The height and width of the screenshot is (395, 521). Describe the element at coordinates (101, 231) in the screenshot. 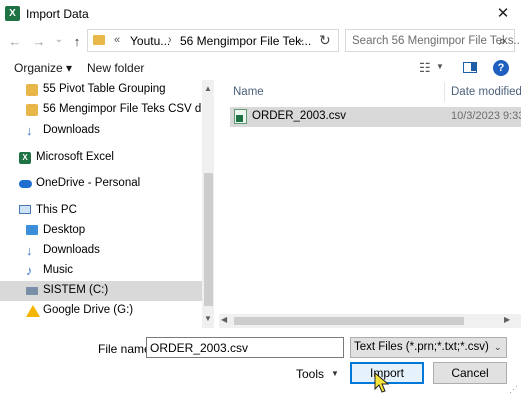

I see `sidebar-item-desktop: Desktop` at that location.